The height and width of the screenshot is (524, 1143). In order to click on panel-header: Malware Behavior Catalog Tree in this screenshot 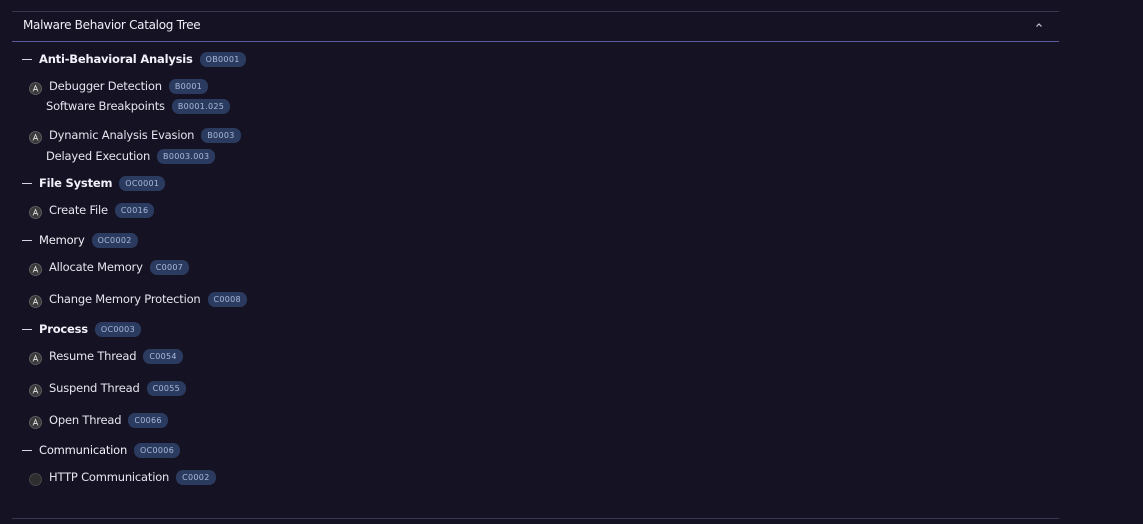, I will do `click(535, 27)`.